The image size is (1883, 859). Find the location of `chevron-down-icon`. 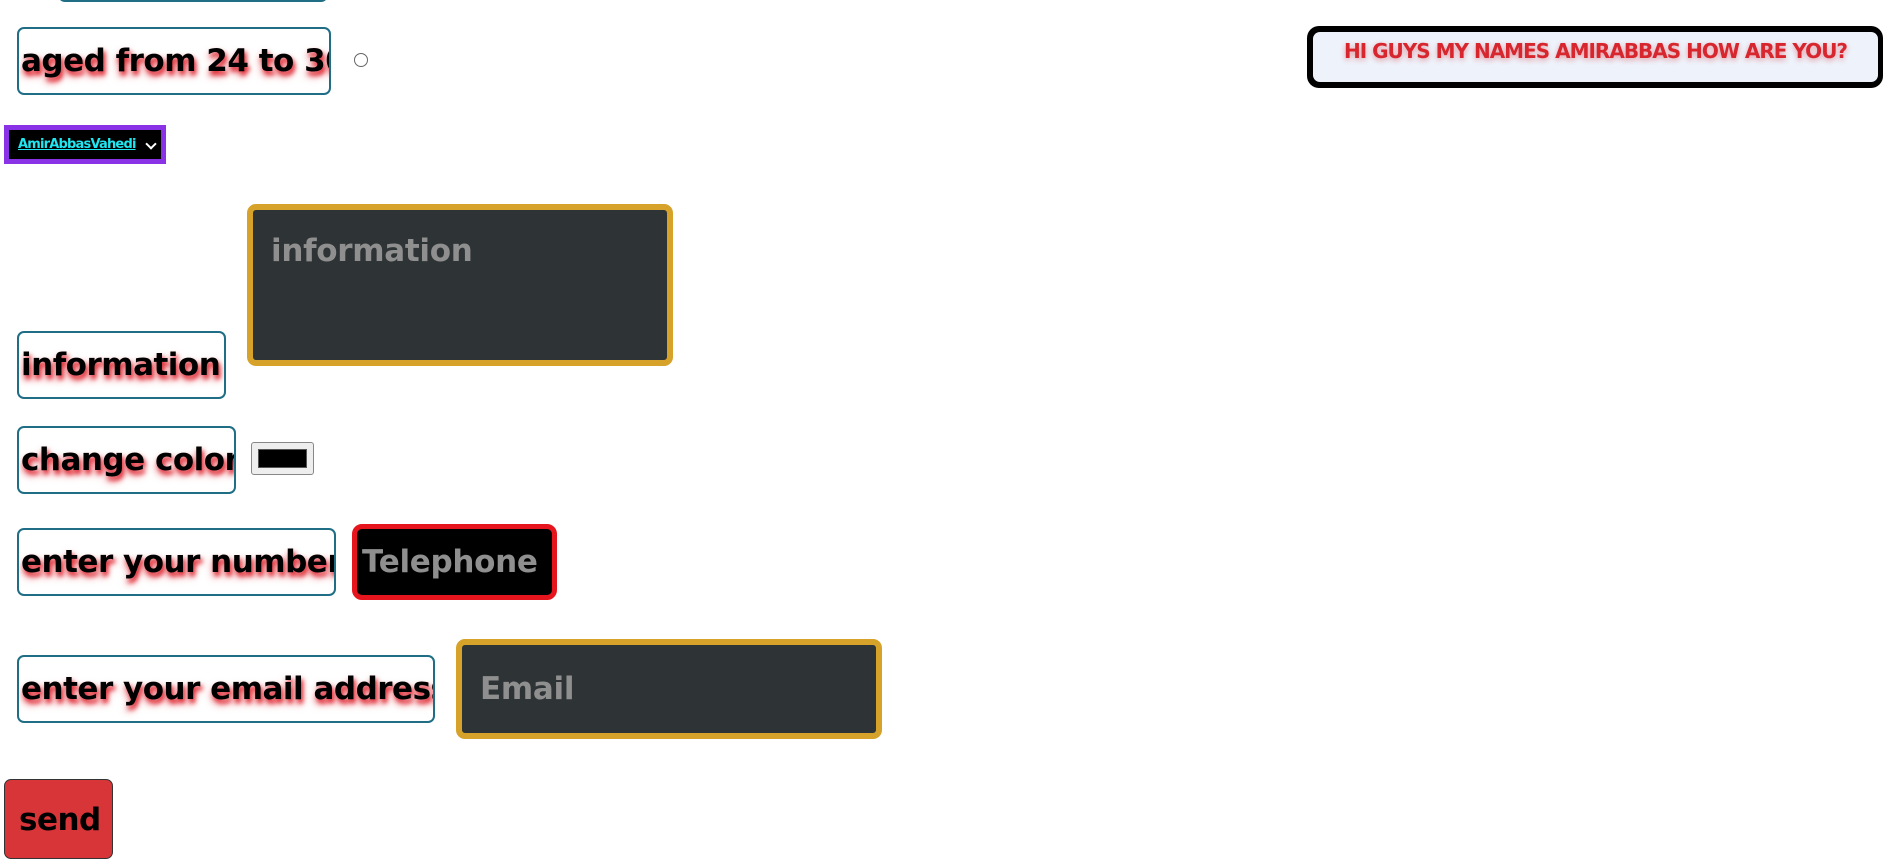

chevron-down-icon is located at coordinates (151, 144).